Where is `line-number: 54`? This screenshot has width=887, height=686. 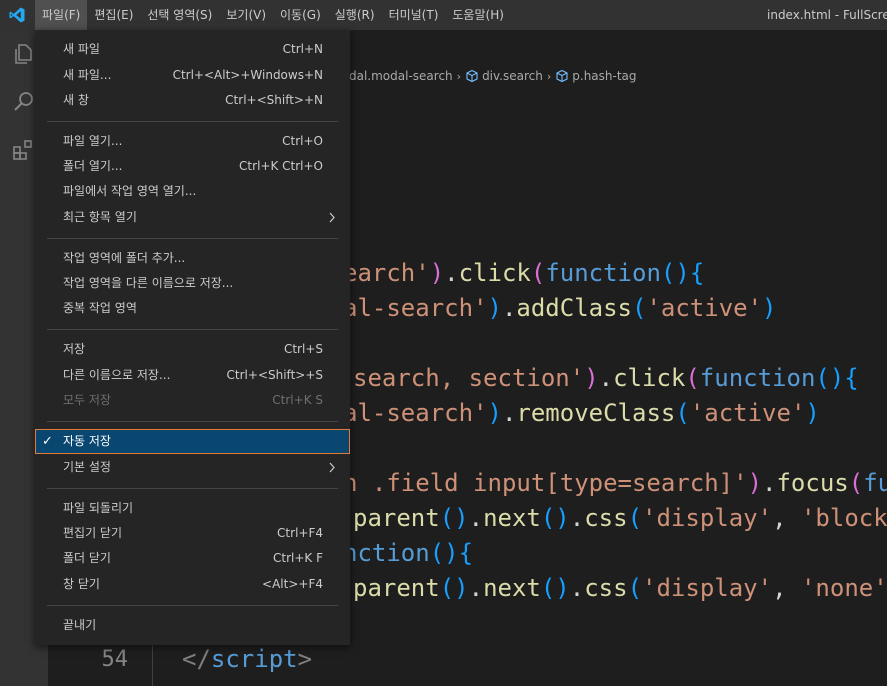 line-number: 54 is located at coordinates (115, 659).